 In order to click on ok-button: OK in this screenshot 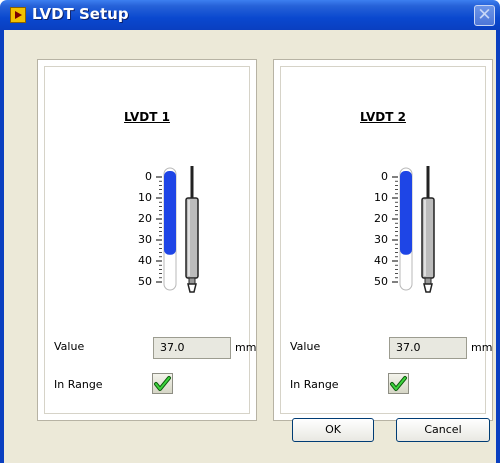, I will do `click(333, 430)`.